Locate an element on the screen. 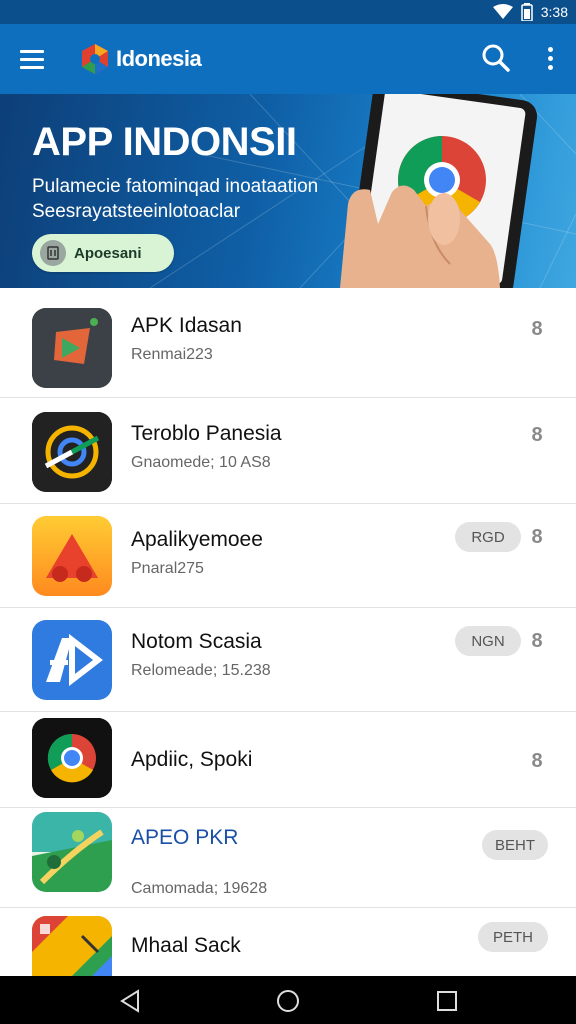  search-button is located at coordinates (496, 58).